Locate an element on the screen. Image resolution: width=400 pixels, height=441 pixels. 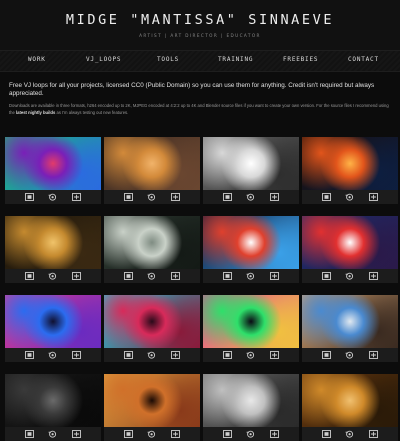
loop-thumbnail-cyan-ring-red-lights is located at coordinates (152, 321).